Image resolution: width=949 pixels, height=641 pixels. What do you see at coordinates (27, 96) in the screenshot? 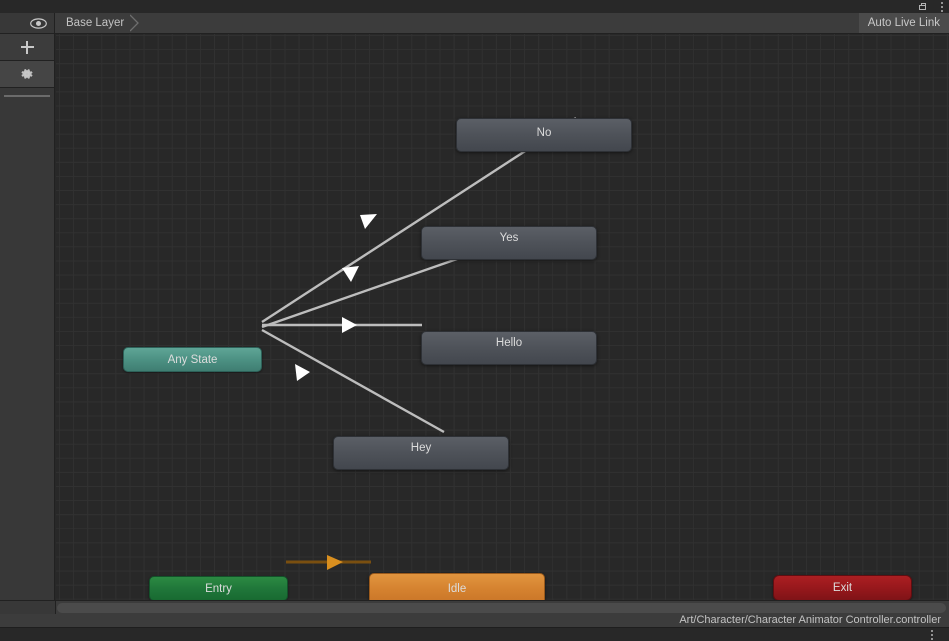
I see `selected-layer-indicator` at bounding box center [27, 96].